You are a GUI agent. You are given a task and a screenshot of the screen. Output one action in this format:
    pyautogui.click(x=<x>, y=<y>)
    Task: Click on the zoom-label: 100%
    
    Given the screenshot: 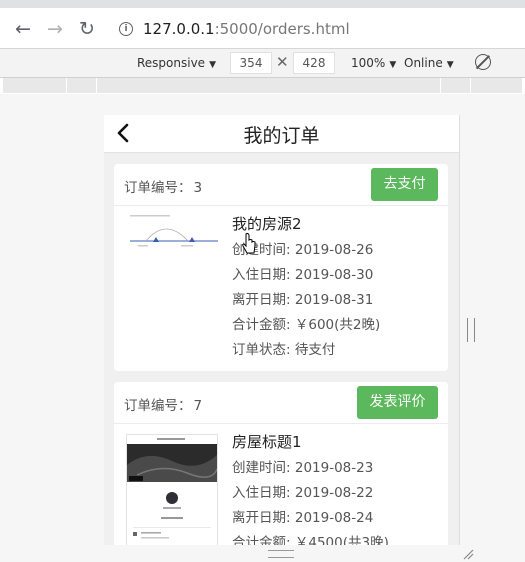 What is the action you would take?
    pyautogui.click(x=368, y=63)
    